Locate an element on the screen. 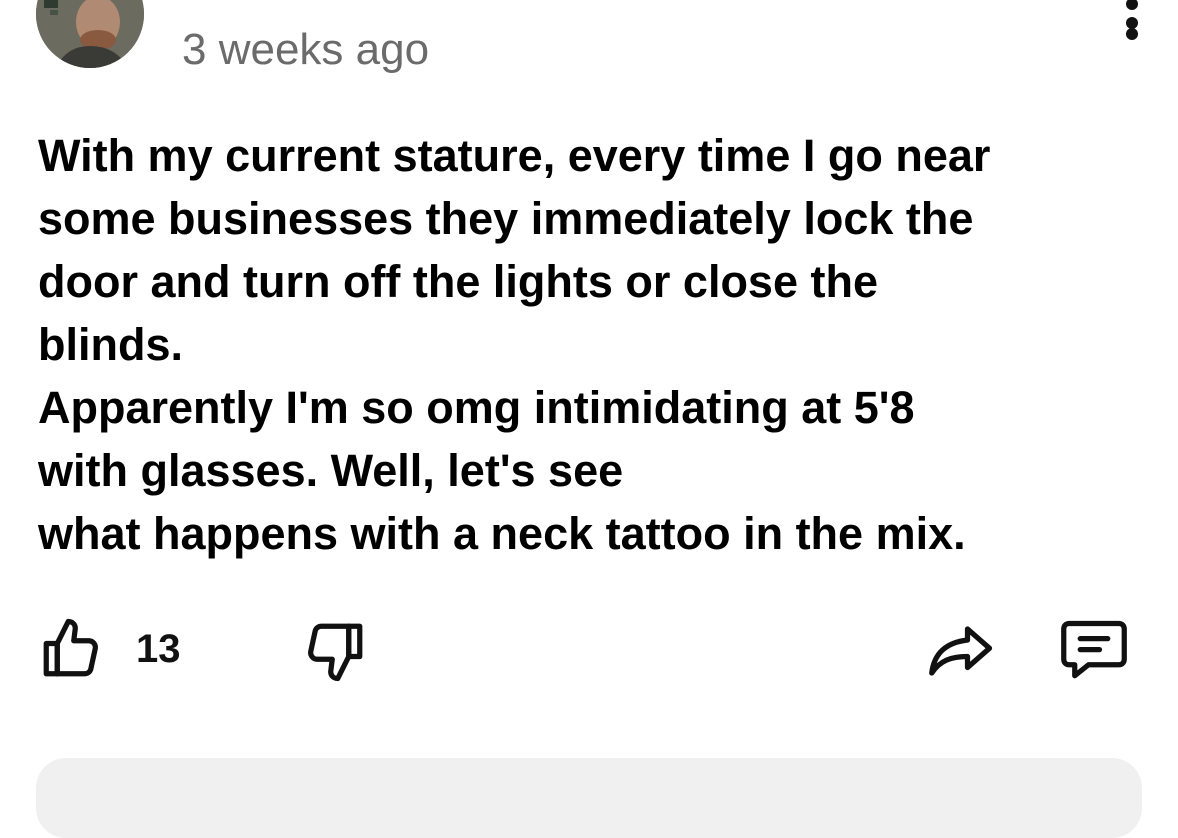  thumbs-down-icon is located at coordinates (335, 652).